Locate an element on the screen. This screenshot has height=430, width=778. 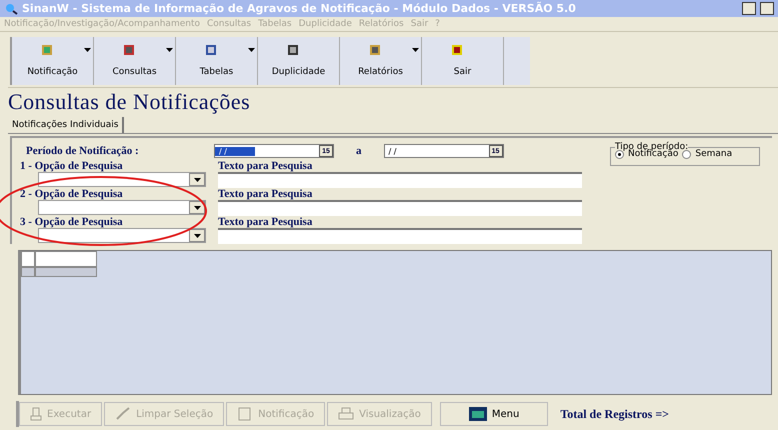
toolbar-button: Tabelas is located at coordinates (217, 61).